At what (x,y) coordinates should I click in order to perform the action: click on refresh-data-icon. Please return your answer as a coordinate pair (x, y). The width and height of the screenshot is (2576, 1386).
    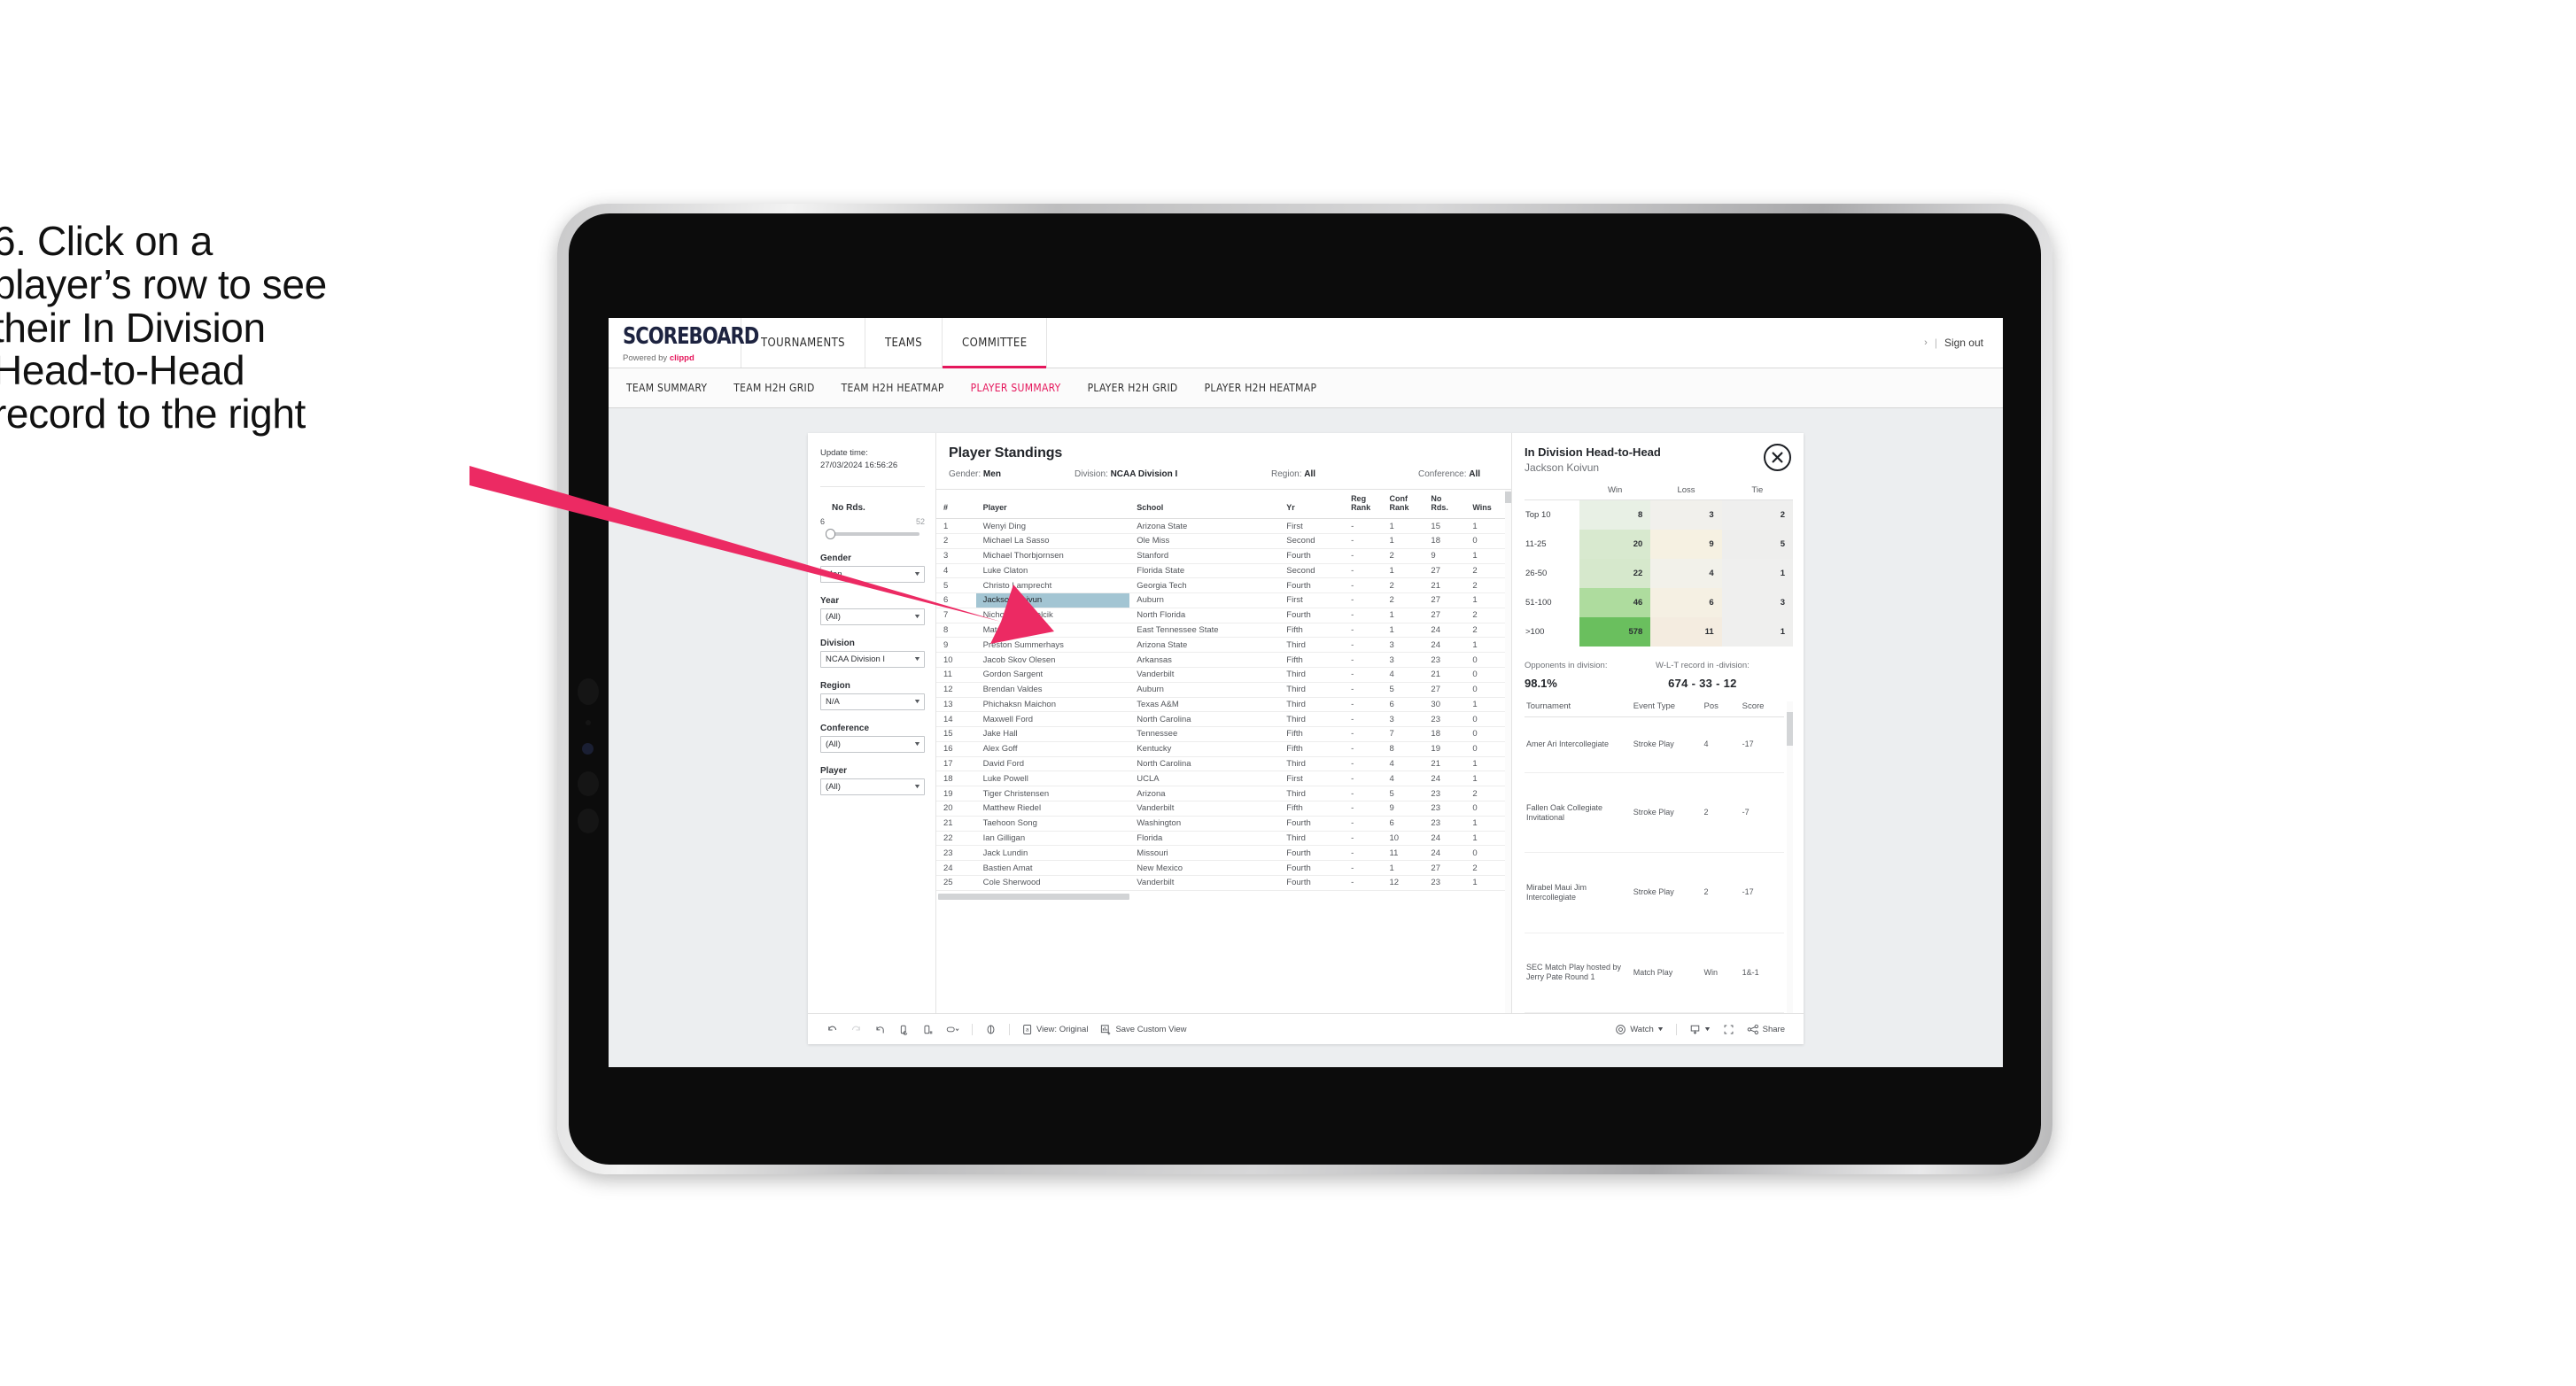
    Looking at the image, I should click on (904, 1029).